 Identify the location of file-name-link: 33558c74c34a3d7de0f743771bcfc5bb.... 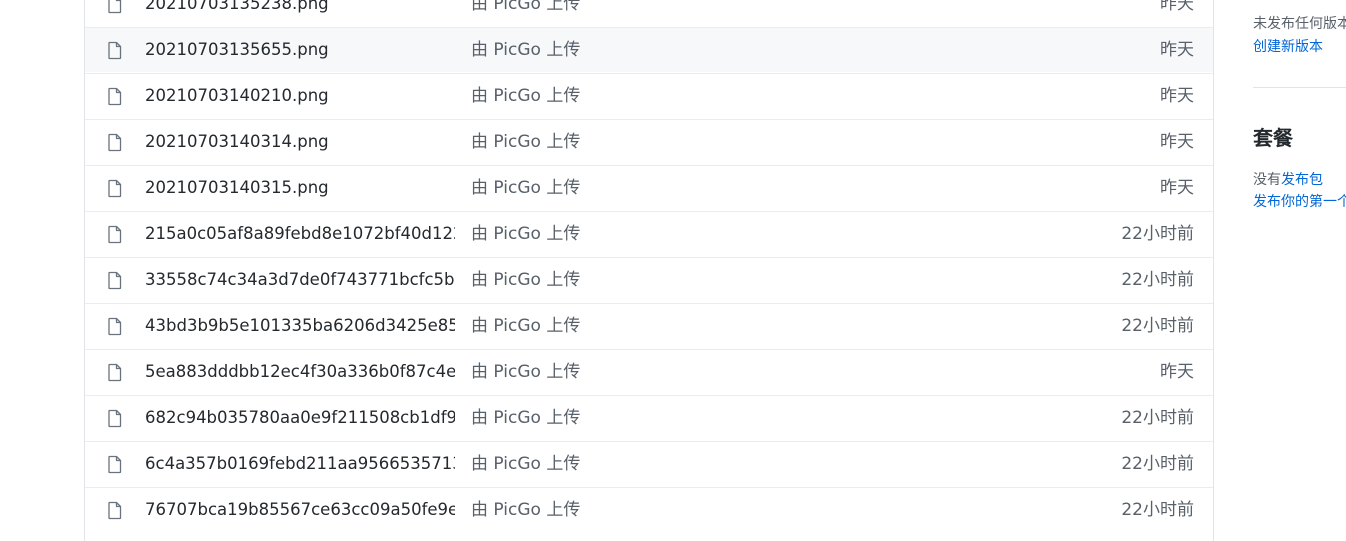
(300, 280).